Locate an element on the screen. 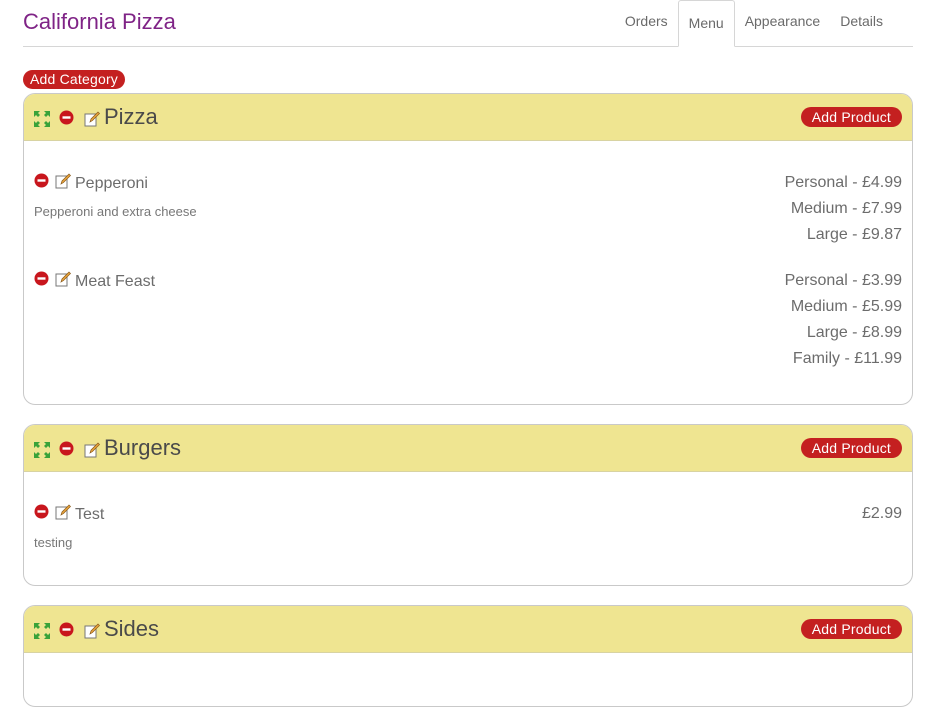 The image size is (930, 707). add-category-button: Add Category is located at coordinates (74, 79).